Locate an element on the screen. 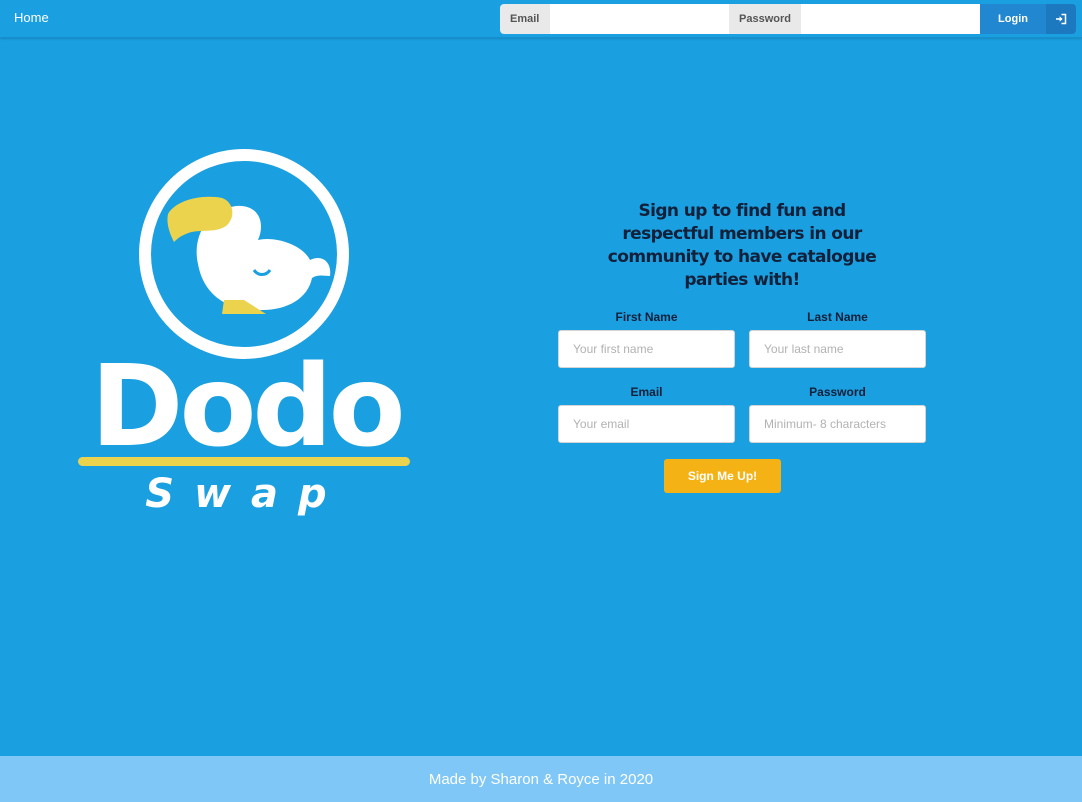 The image size is (1082, 802). svg-text: Swap is located at coordinates (245, 494).